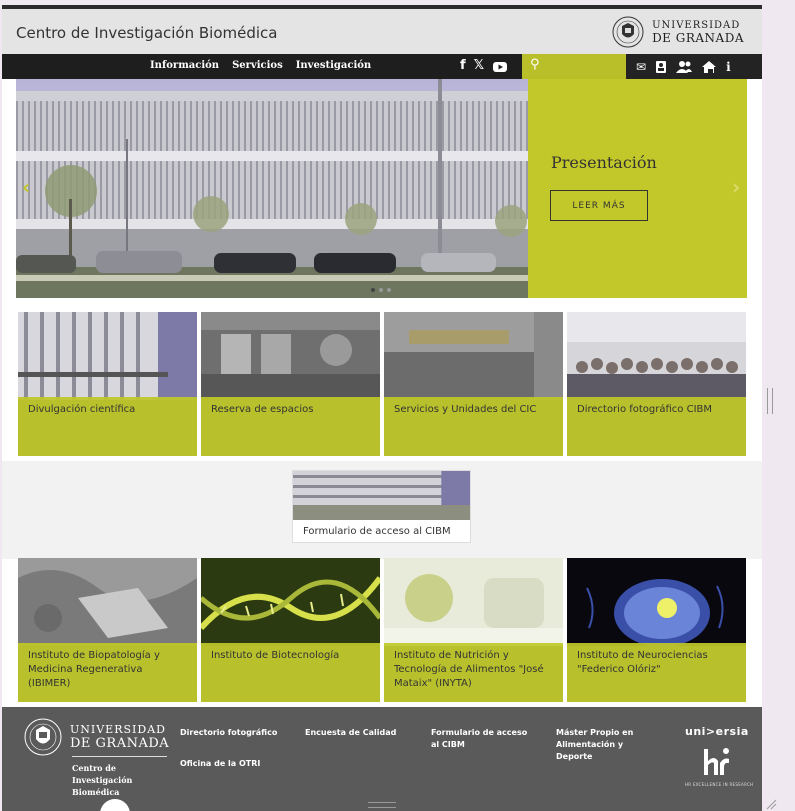  I want to click on directory-icon, so click(661, 67).